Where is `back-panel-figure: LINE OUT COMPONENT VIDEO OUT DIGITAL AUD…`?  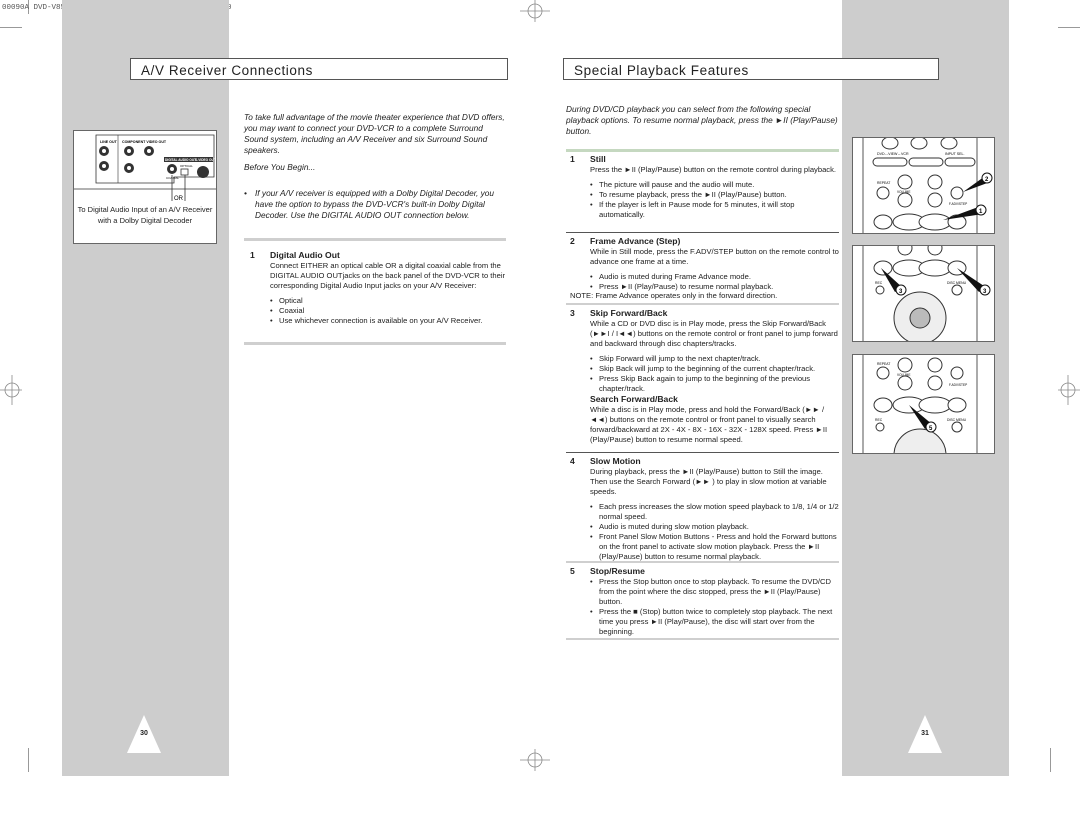
back-panel-figure: LINE OUT COMPONENT VIDEO OUT DIGITAL AUD… is located at coordinates (145, 187).